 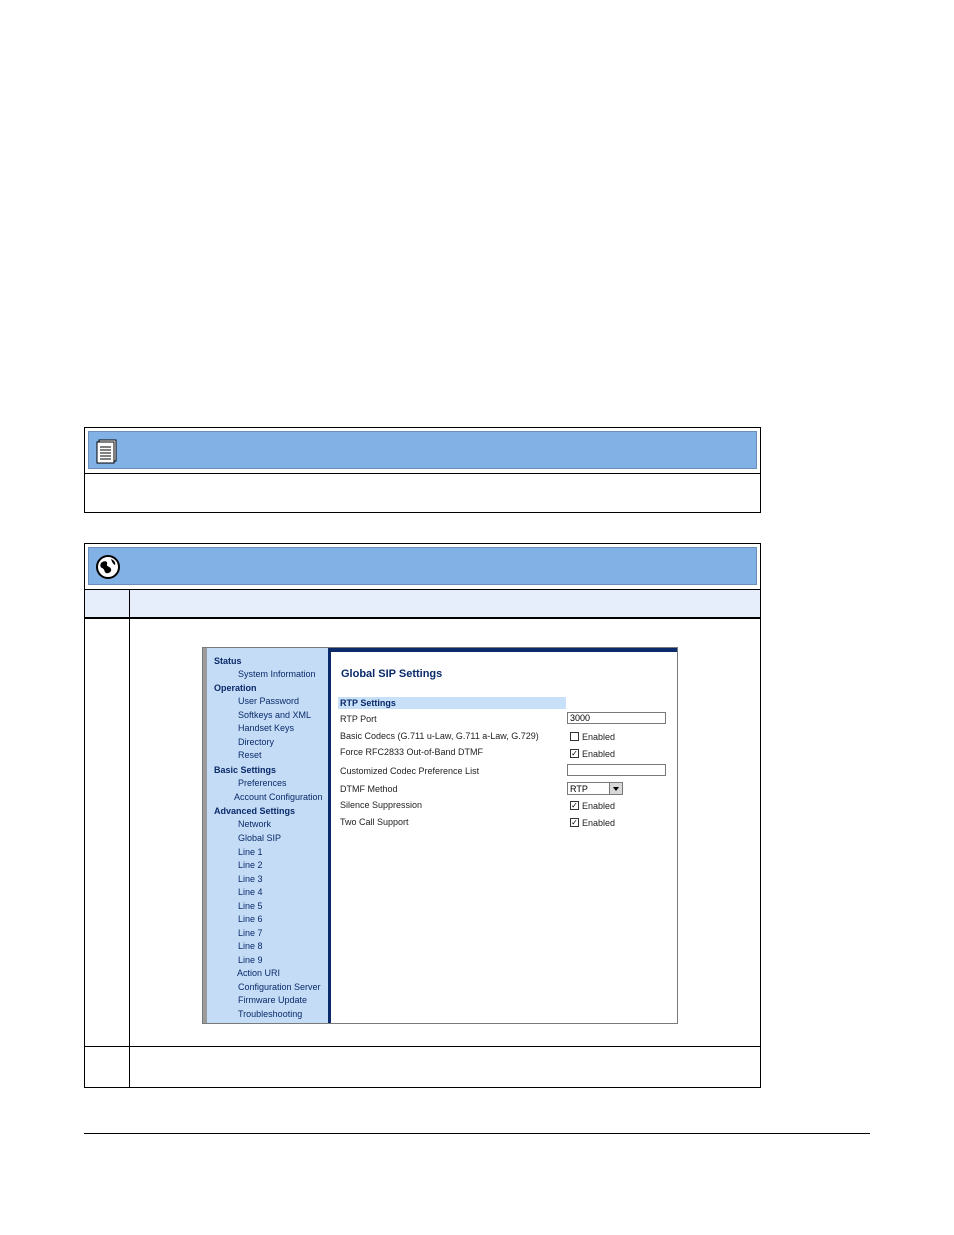 I want to click on section-title: RTP Settings, so click(x=368, y=703).